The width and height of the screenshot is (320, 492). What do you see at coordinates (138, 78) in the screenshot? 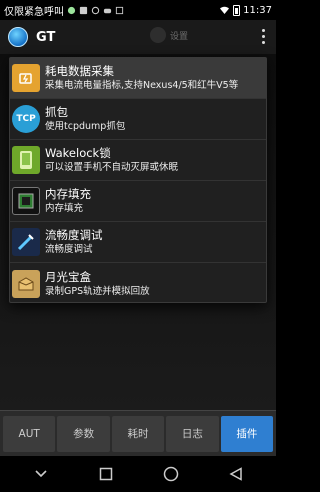
I see `plugin-item-power: 耗电数据采集 采集电流电量指标,支持Nexus4/5和红牛V5等` at bounding box center [138, 78].